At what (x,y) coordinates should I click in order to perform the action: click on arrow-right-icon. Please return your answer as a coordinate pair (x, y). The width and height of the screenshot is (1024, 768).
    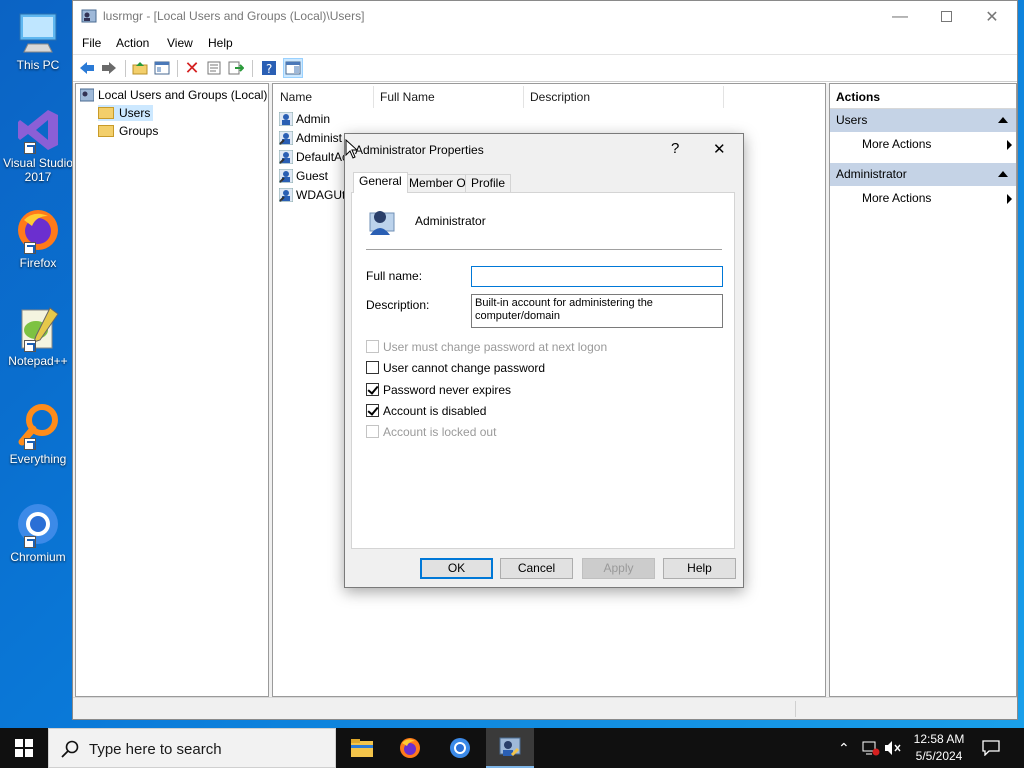
    Looking at the image, I should click on (109, 68).